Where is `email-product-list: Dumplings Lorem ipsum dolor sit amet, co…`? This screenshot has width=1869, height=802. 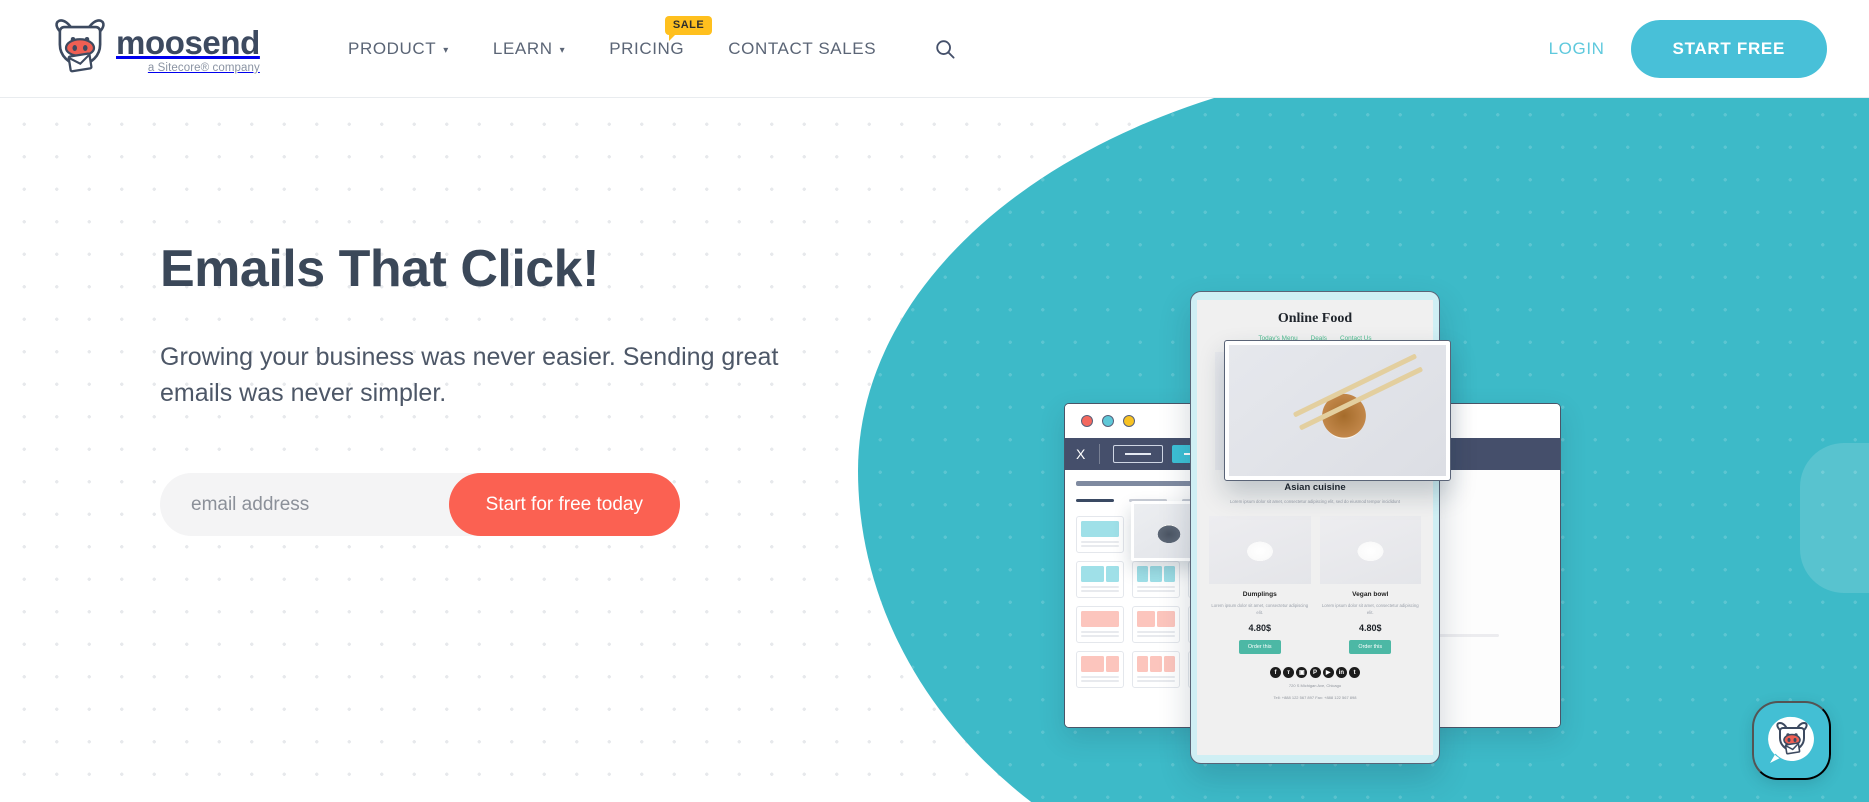 email-product-list: Dumplings Lorem ipsum dolor sit amet, co… is located at coordinates (1315, 585).